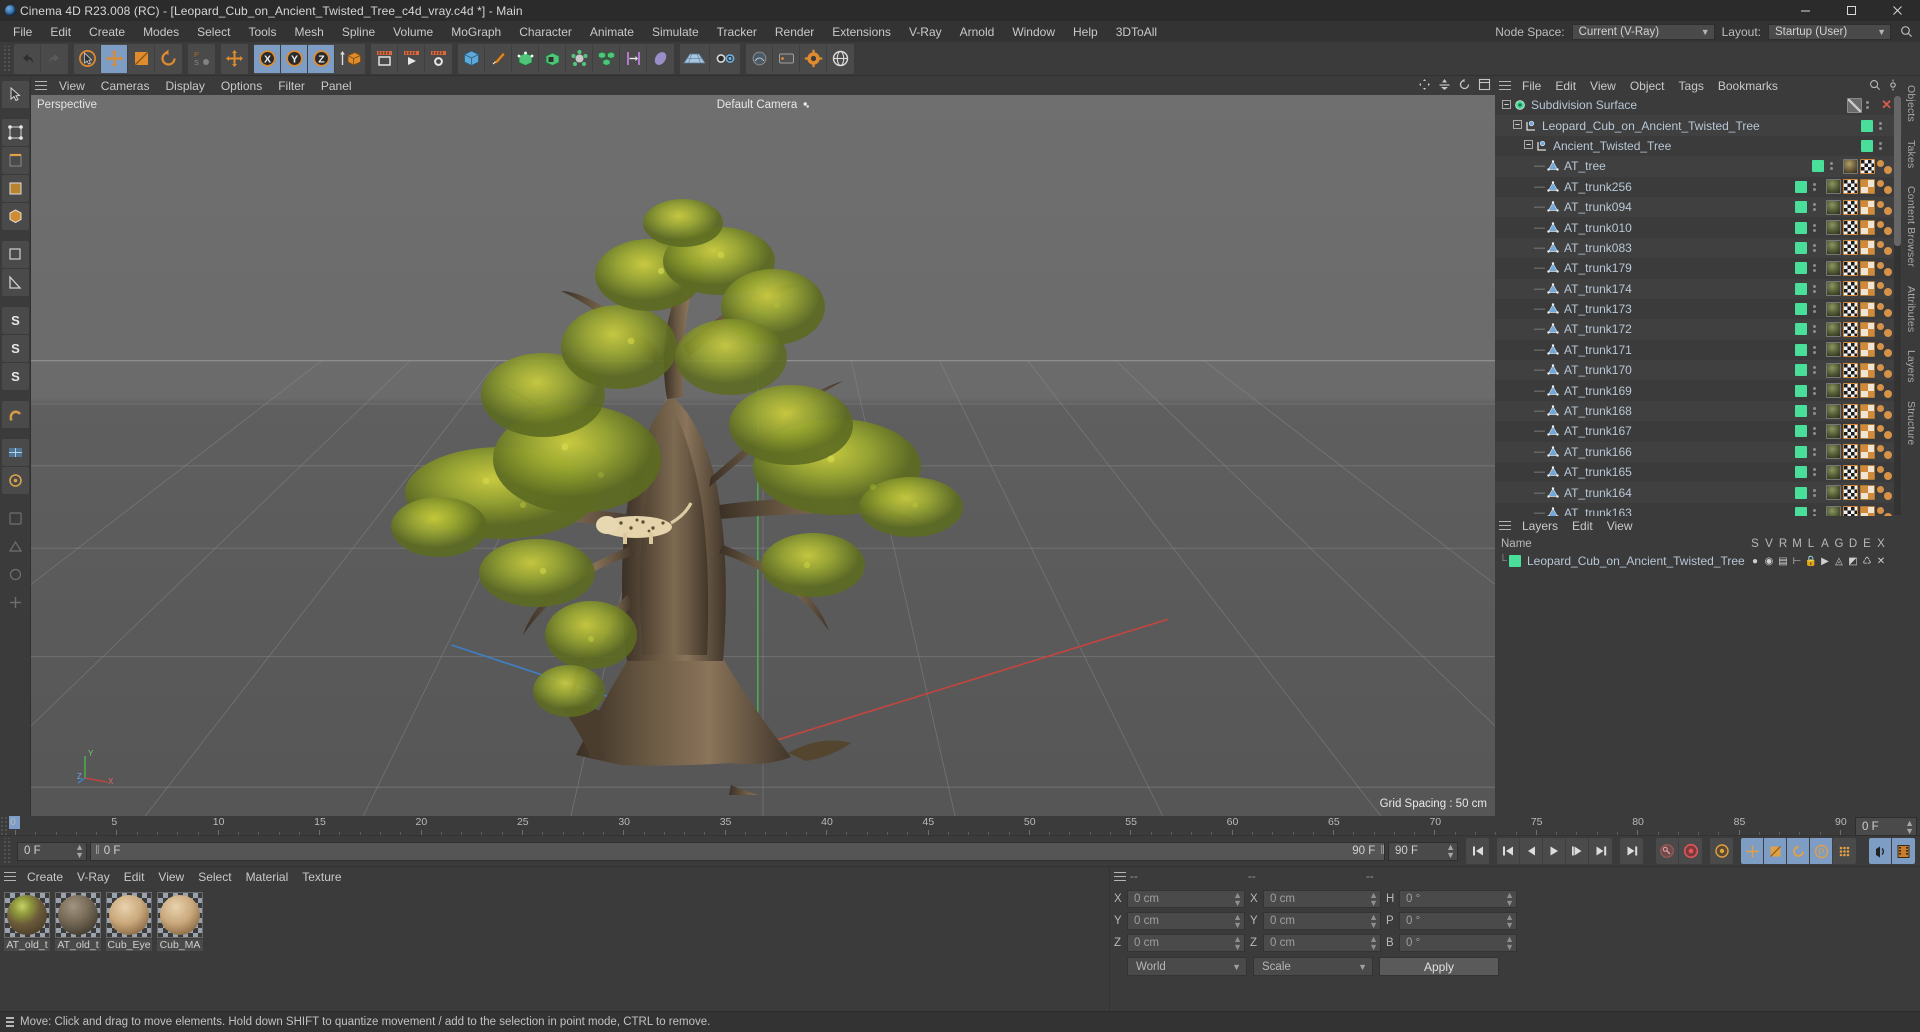  What do you see at coordinates (15, 94) in the screenshot?
I see `live-selection-button` at bounding box center [15, 94].